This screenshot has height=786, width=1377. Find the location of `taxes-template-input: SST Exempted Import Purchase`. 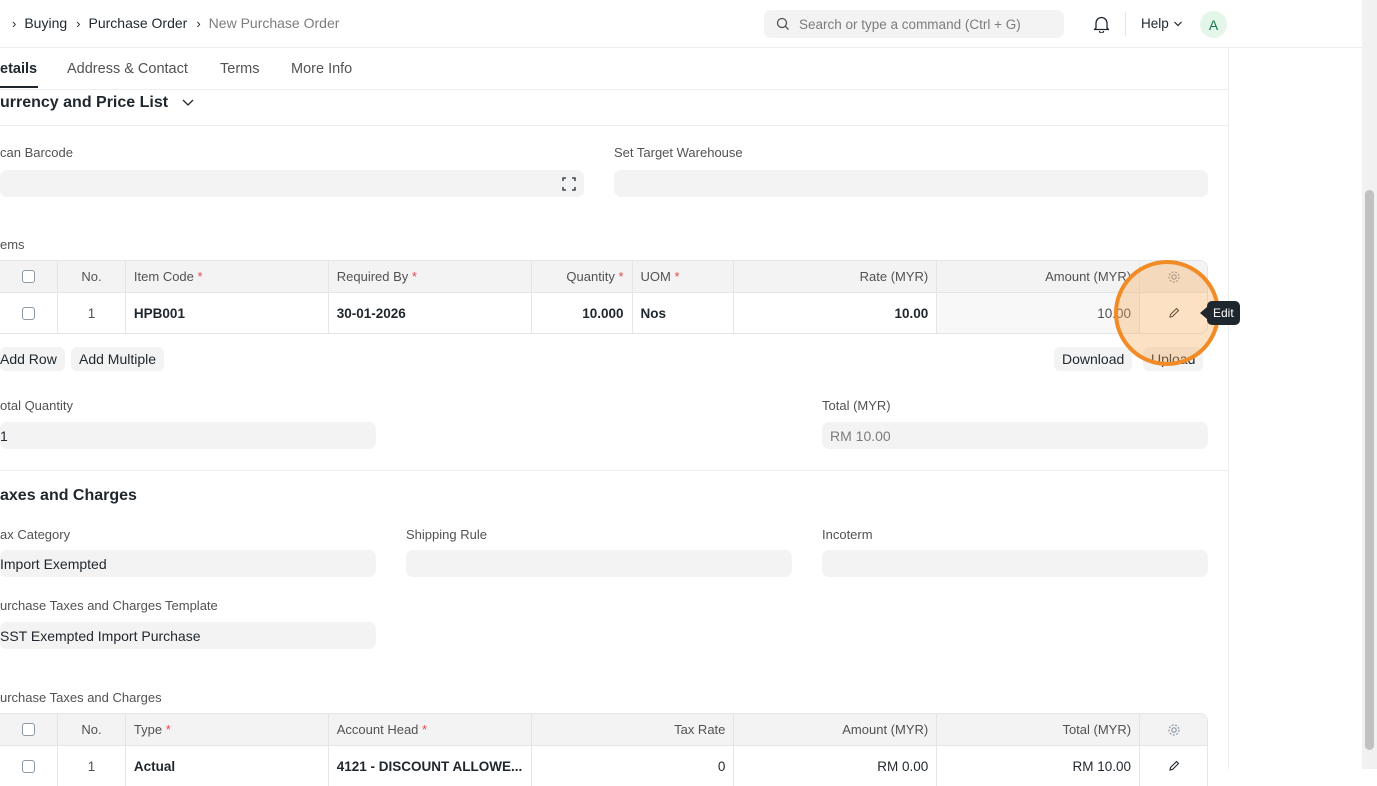

taxes-template-input: SST Exempted Import Purchase is located at coordinates (188, 635).